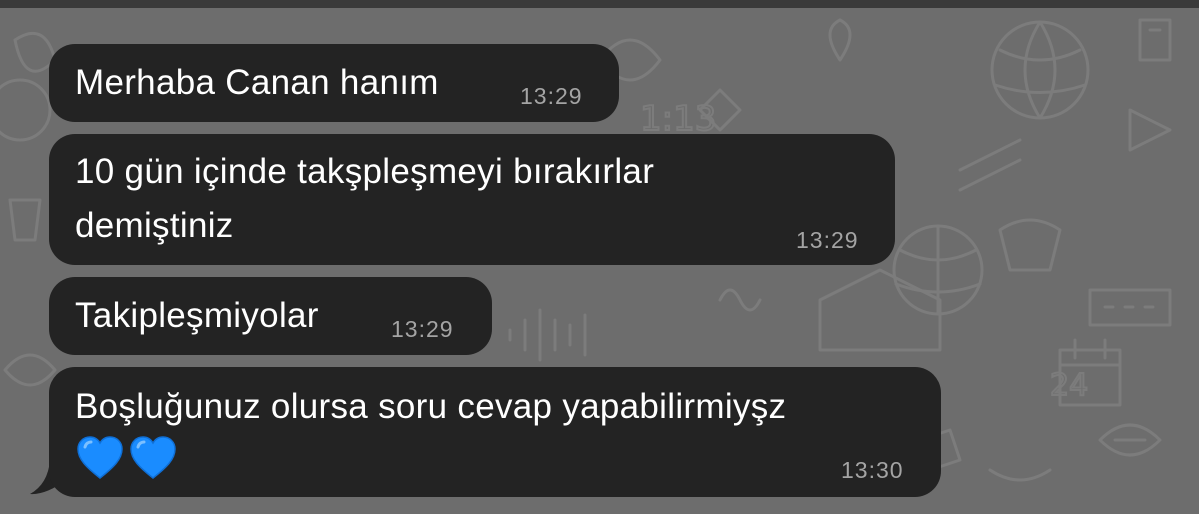  What do you see at coordinates (872, 470) in the screenshot?
I see `message-time: 13:30` at bounding box center [872, 470].